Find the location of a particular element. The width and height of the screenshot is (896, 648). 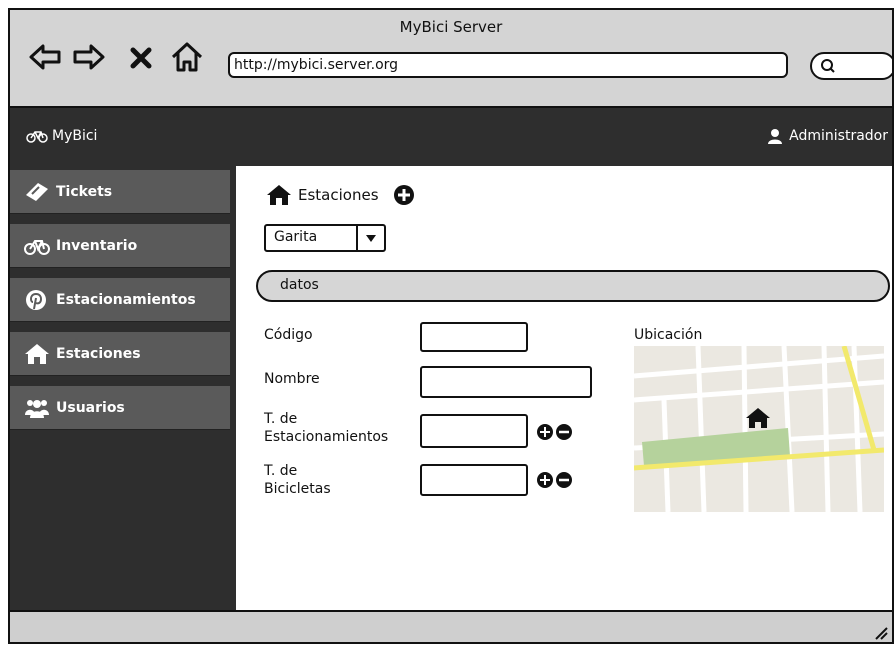

users-icon is located at coordinates (37, 408).